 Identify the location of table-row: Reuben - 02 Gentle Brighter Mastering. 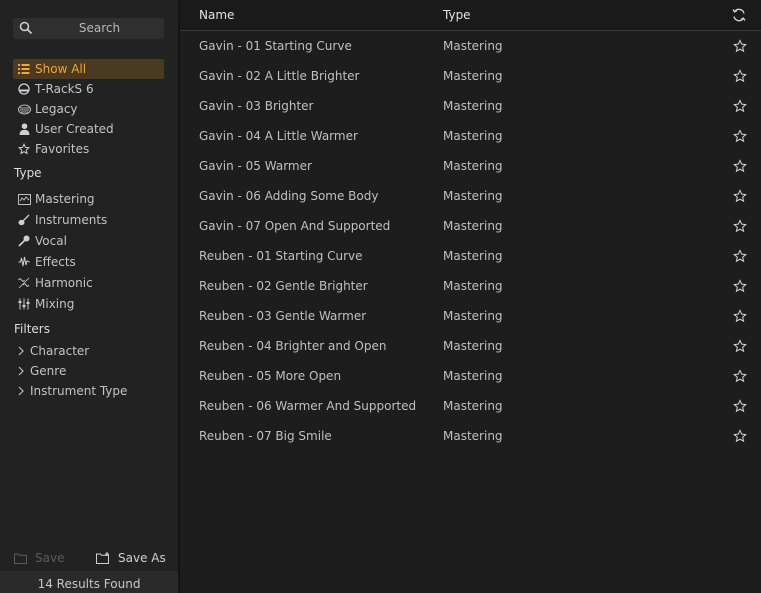
(470, 286).